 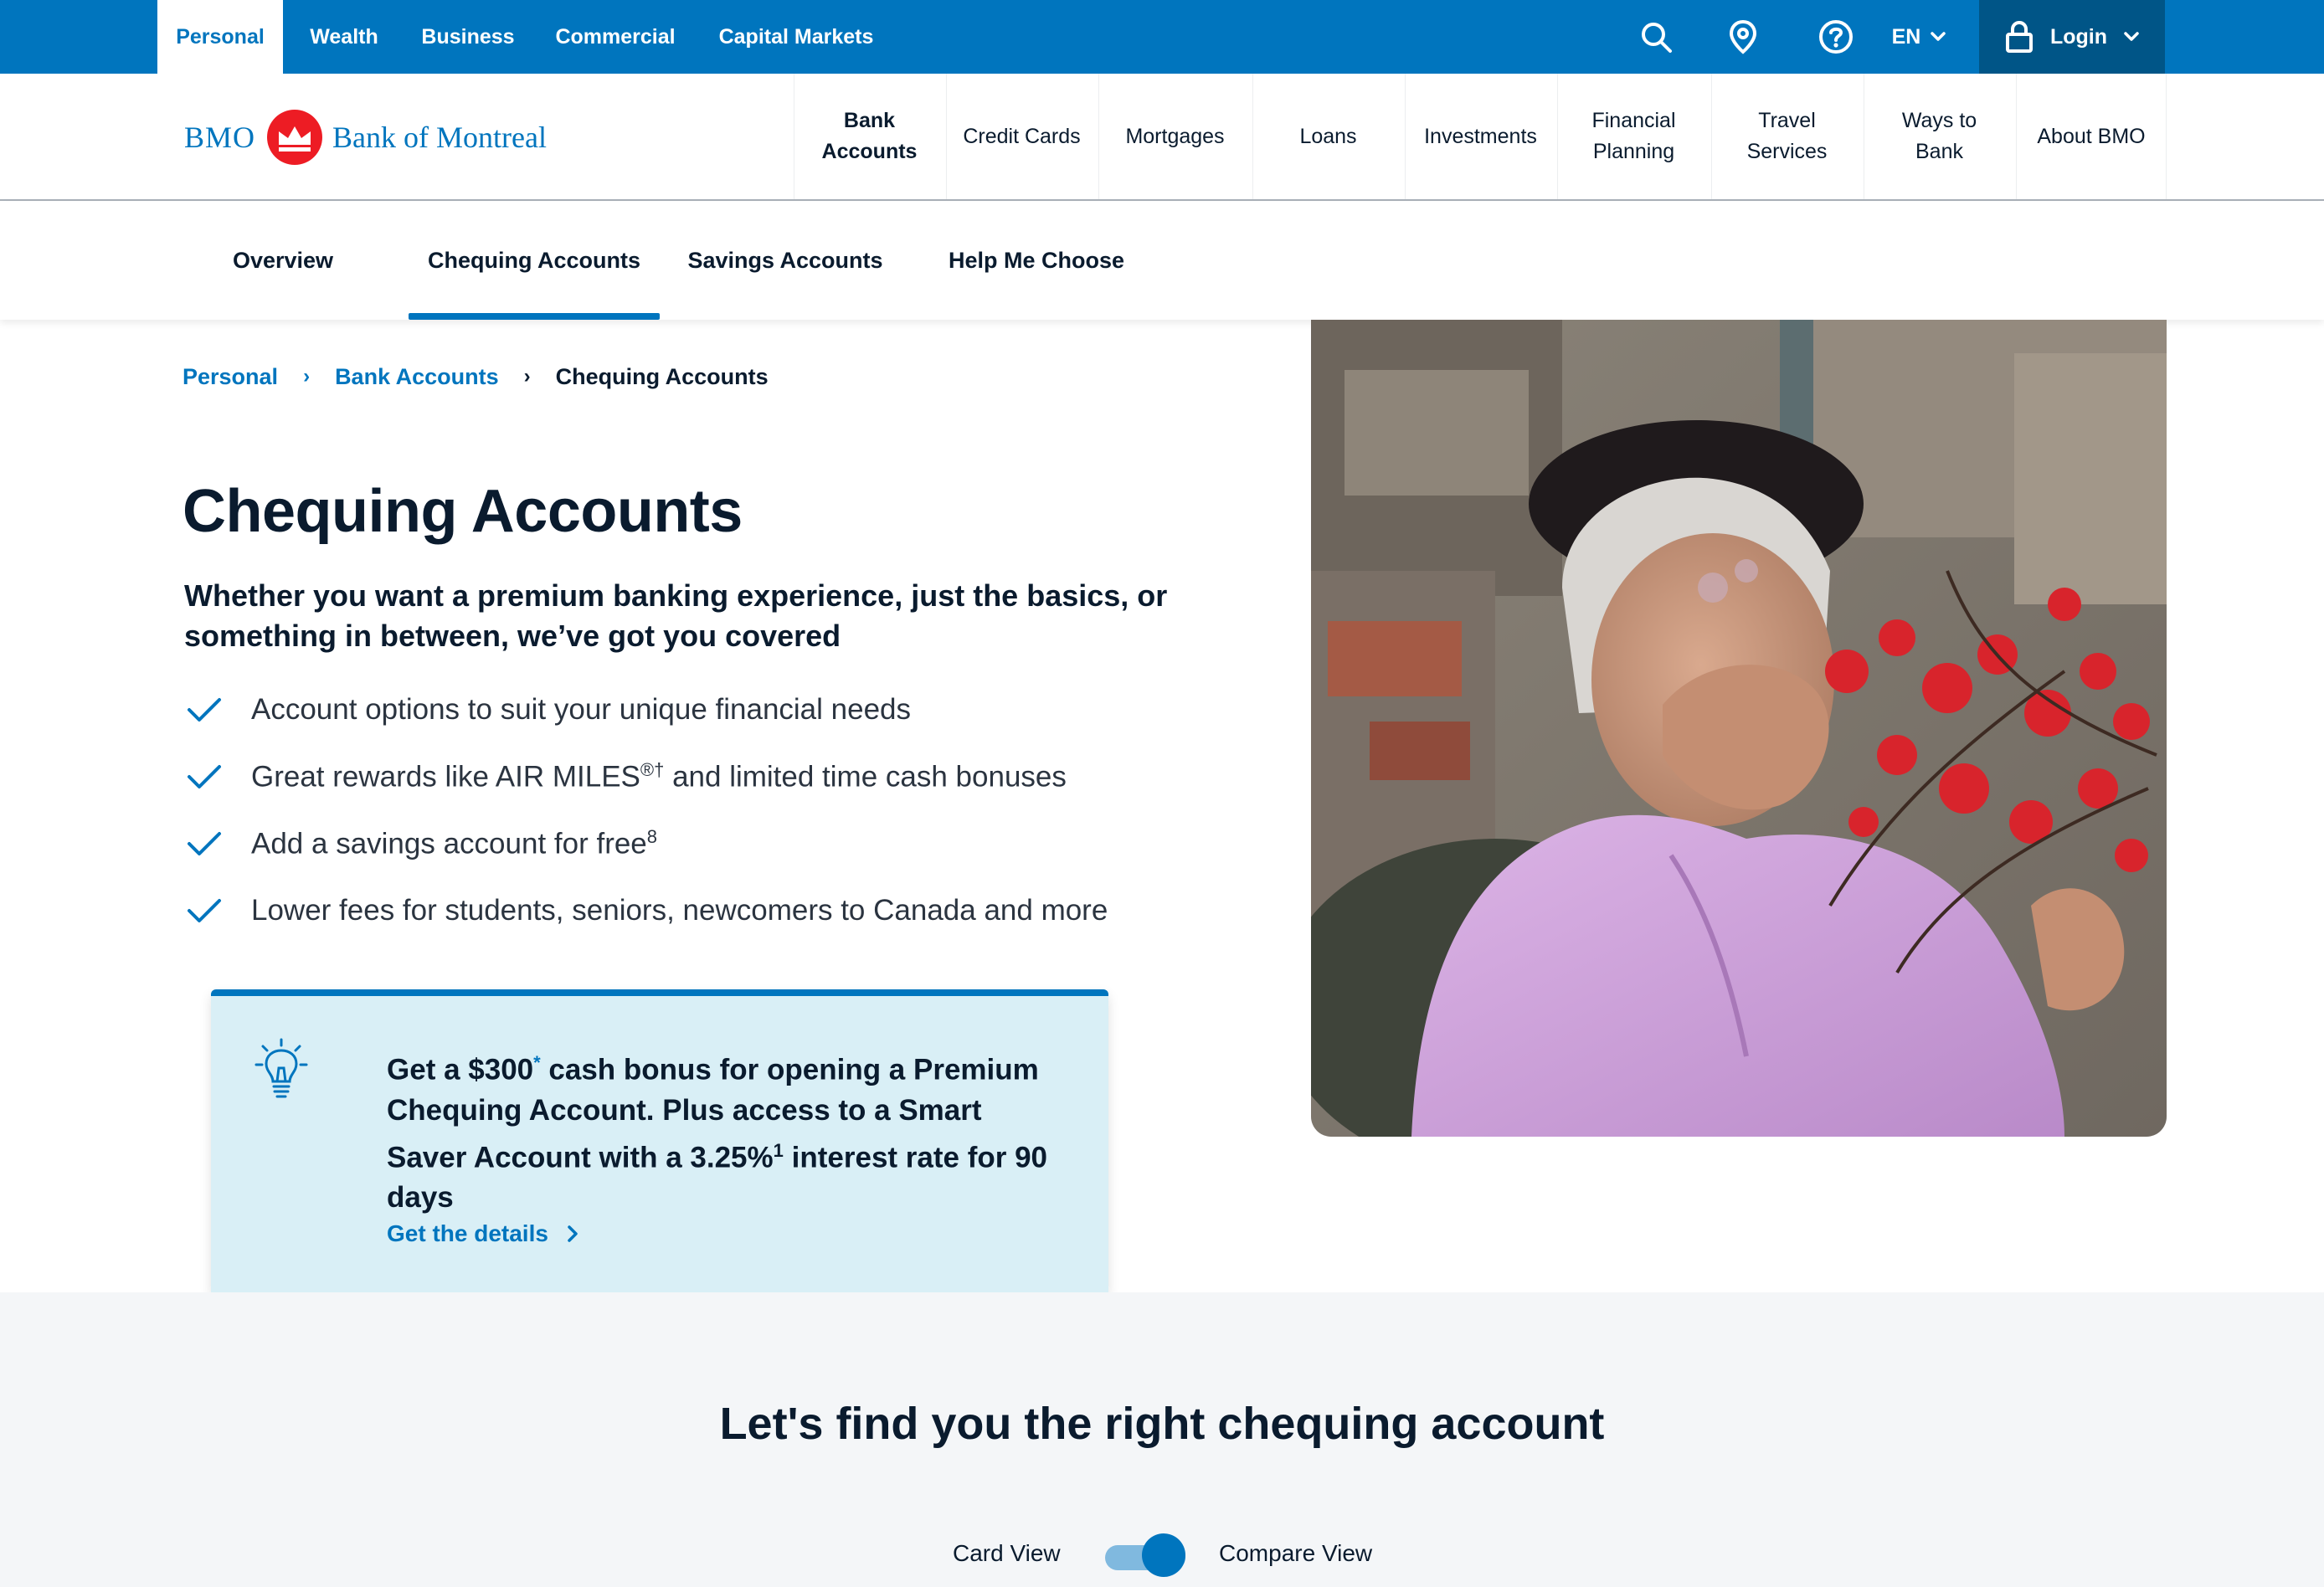 I want to click on nav-financial-planning: Financial Planning, so click(x=1633, y=137).